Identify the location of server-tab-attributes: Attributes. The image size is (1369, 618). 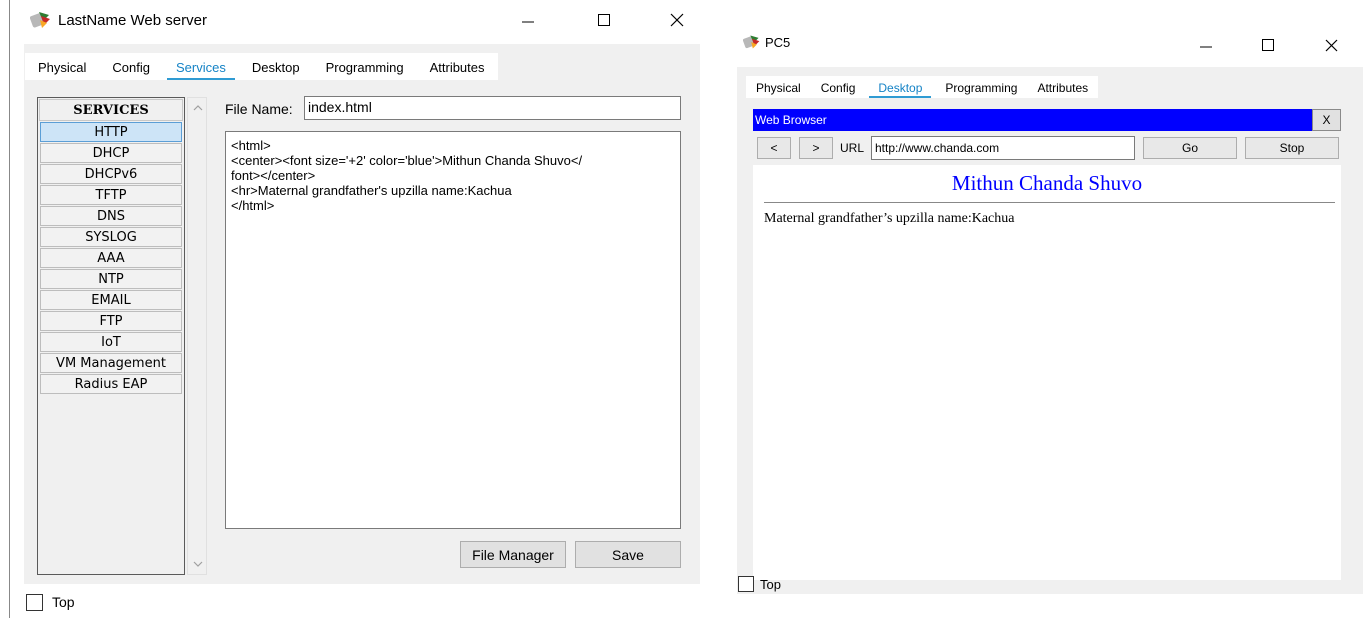
(457, 67).